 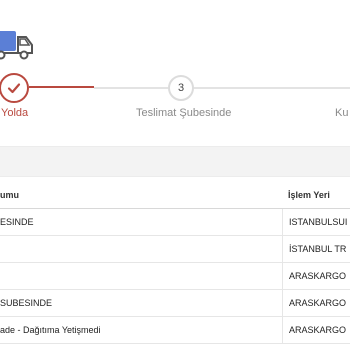 I want to click on column-header-status: umu, so click(x=9, y=194).